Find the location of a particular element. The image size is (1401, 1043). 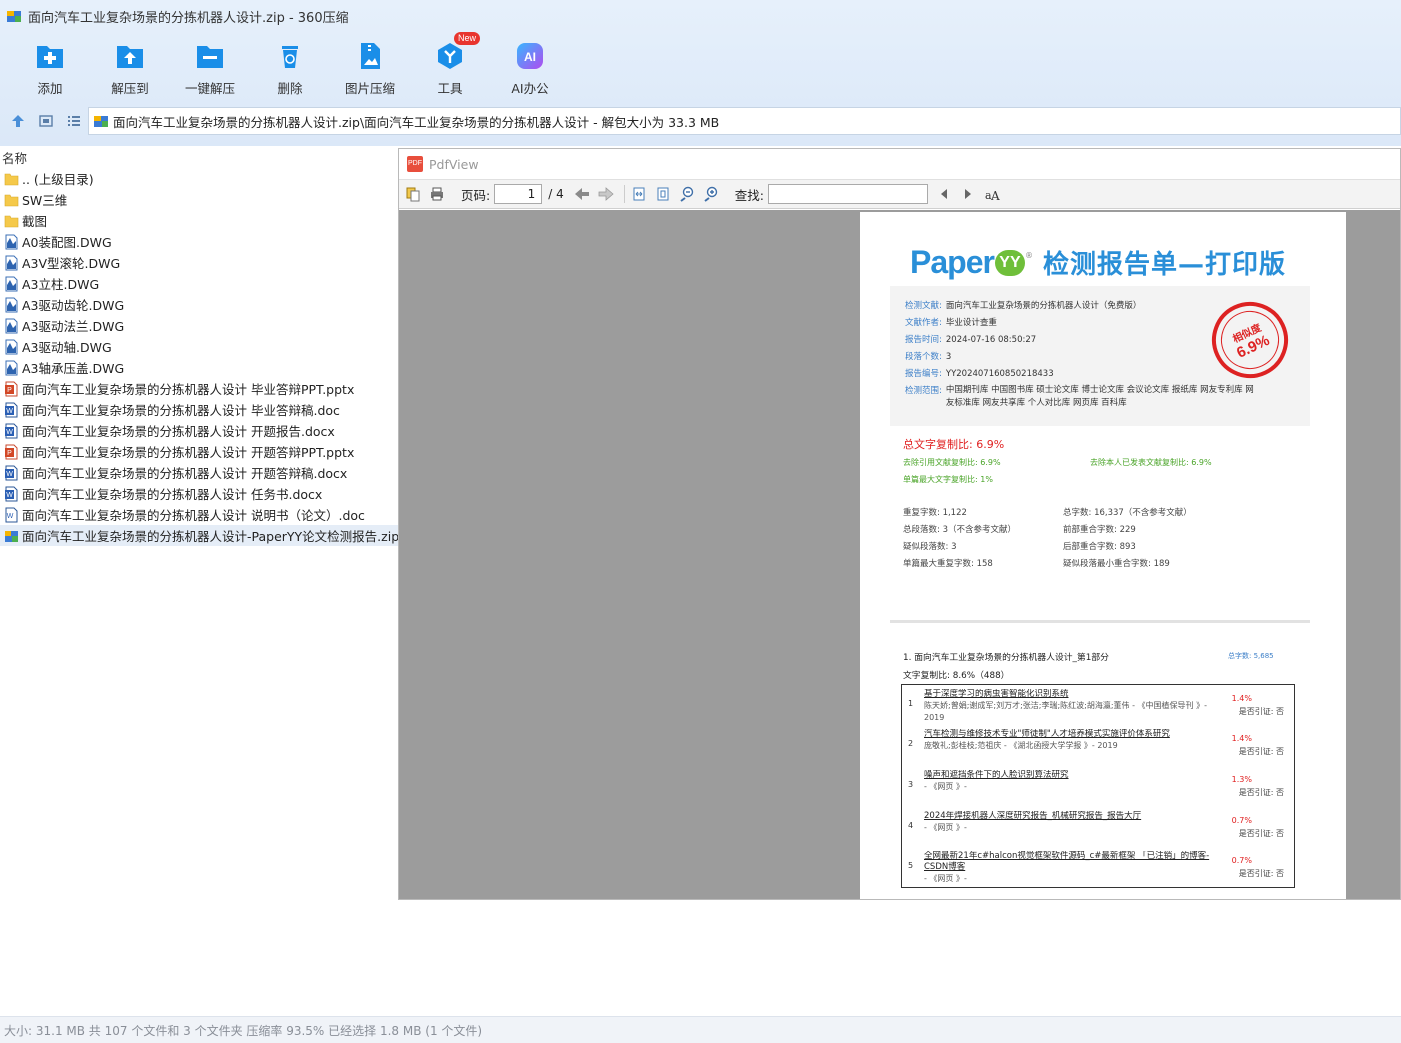

file-row: P 面向汽车工业复杂场景的分拣机器人设计 毕业答辩PPT.pptx is located at coordinates (199, 388).